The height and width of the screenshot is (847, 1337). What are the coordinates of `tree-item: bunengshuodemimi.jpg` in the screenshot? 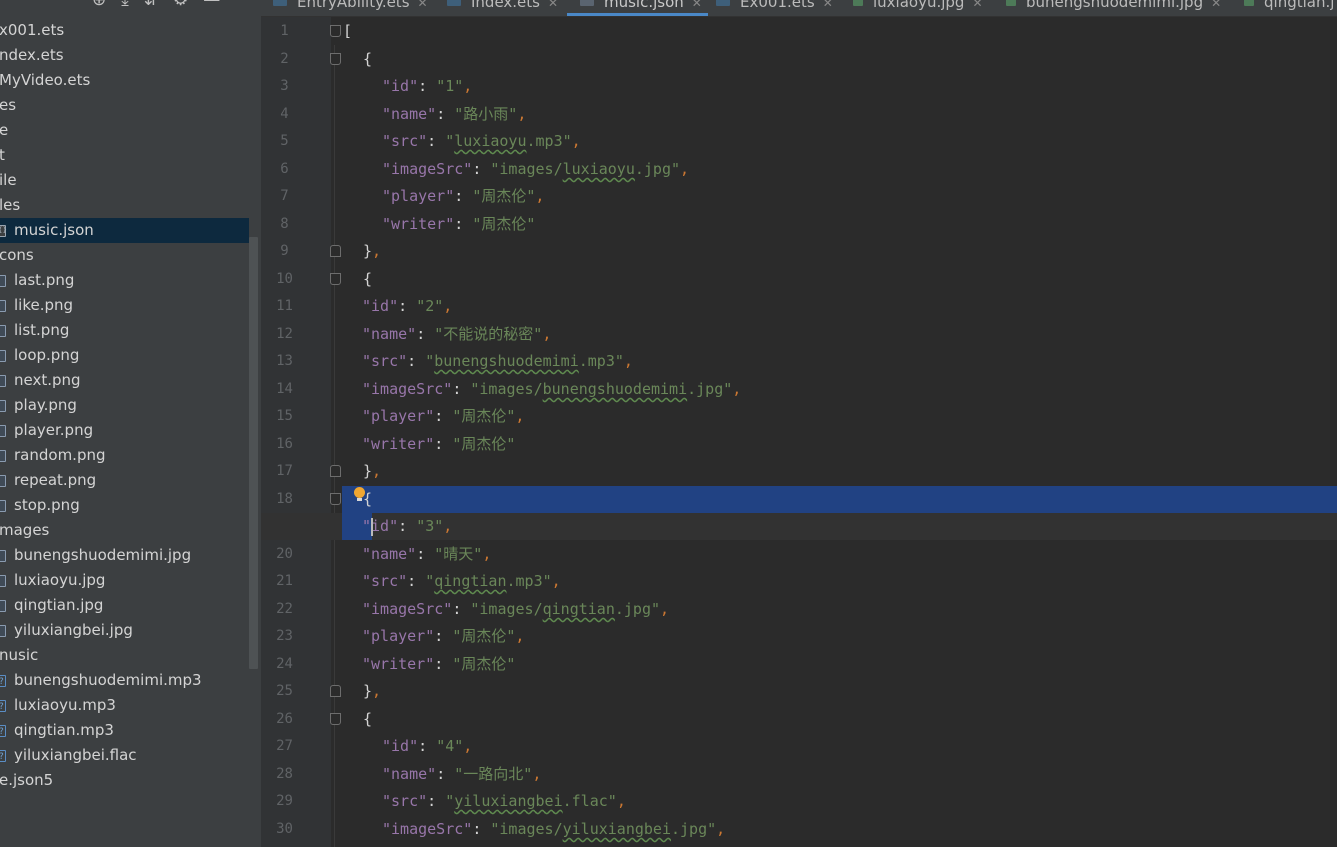 It's located at (124, 555).